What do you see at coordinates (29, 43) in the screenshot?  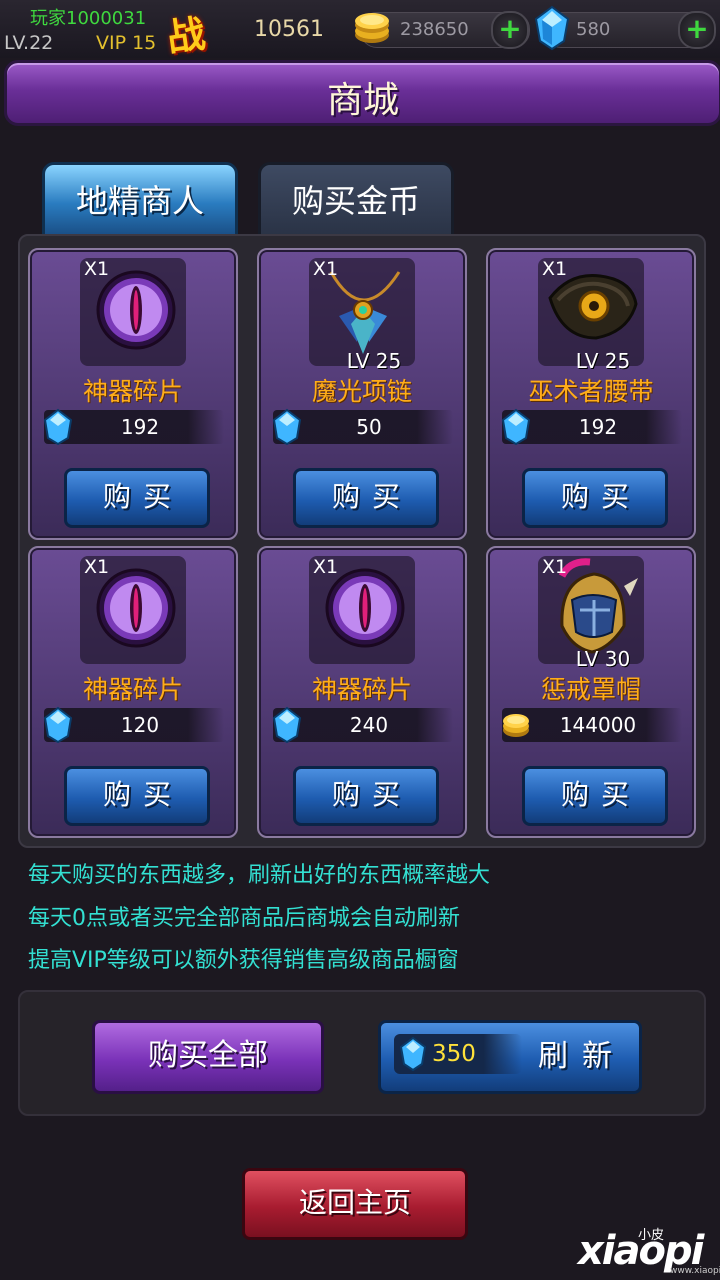 I see `player-level: LV.22` at bounding box center [29, 43].